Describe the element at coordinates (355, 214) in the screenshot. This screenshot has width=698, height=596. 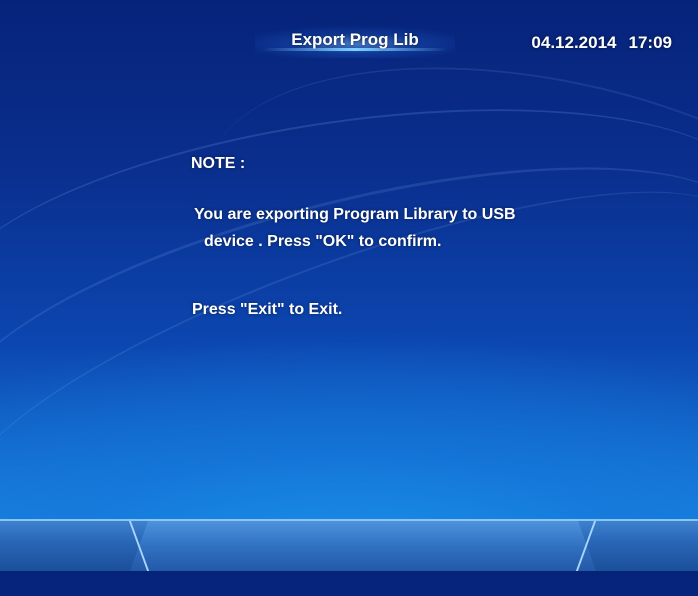
I see `export-message-line-1: You are exporting Program Library to USB` at that location.